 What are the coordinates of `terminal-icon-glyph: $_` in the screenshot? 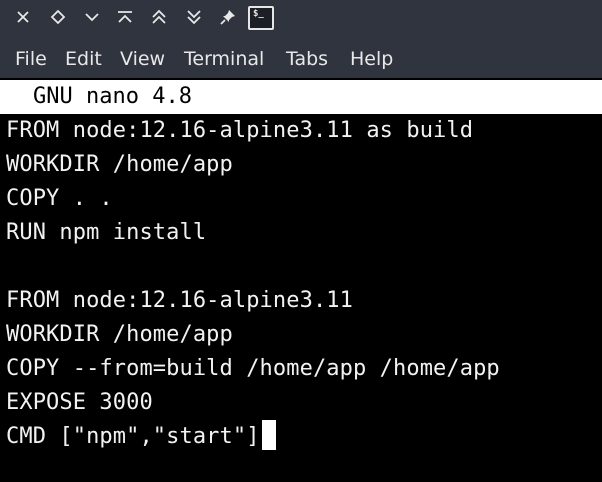 It's located at (258, 14).